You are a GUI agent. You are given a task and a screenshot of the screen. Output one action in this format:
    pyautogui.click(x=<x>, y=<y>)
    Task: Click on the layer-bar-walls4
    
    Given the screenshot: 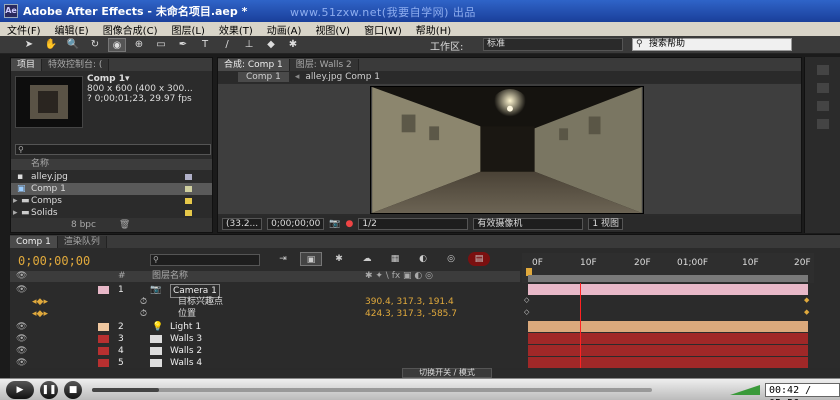 What is the action you would take?
    pyautogui.click(x=668, y=362)
    